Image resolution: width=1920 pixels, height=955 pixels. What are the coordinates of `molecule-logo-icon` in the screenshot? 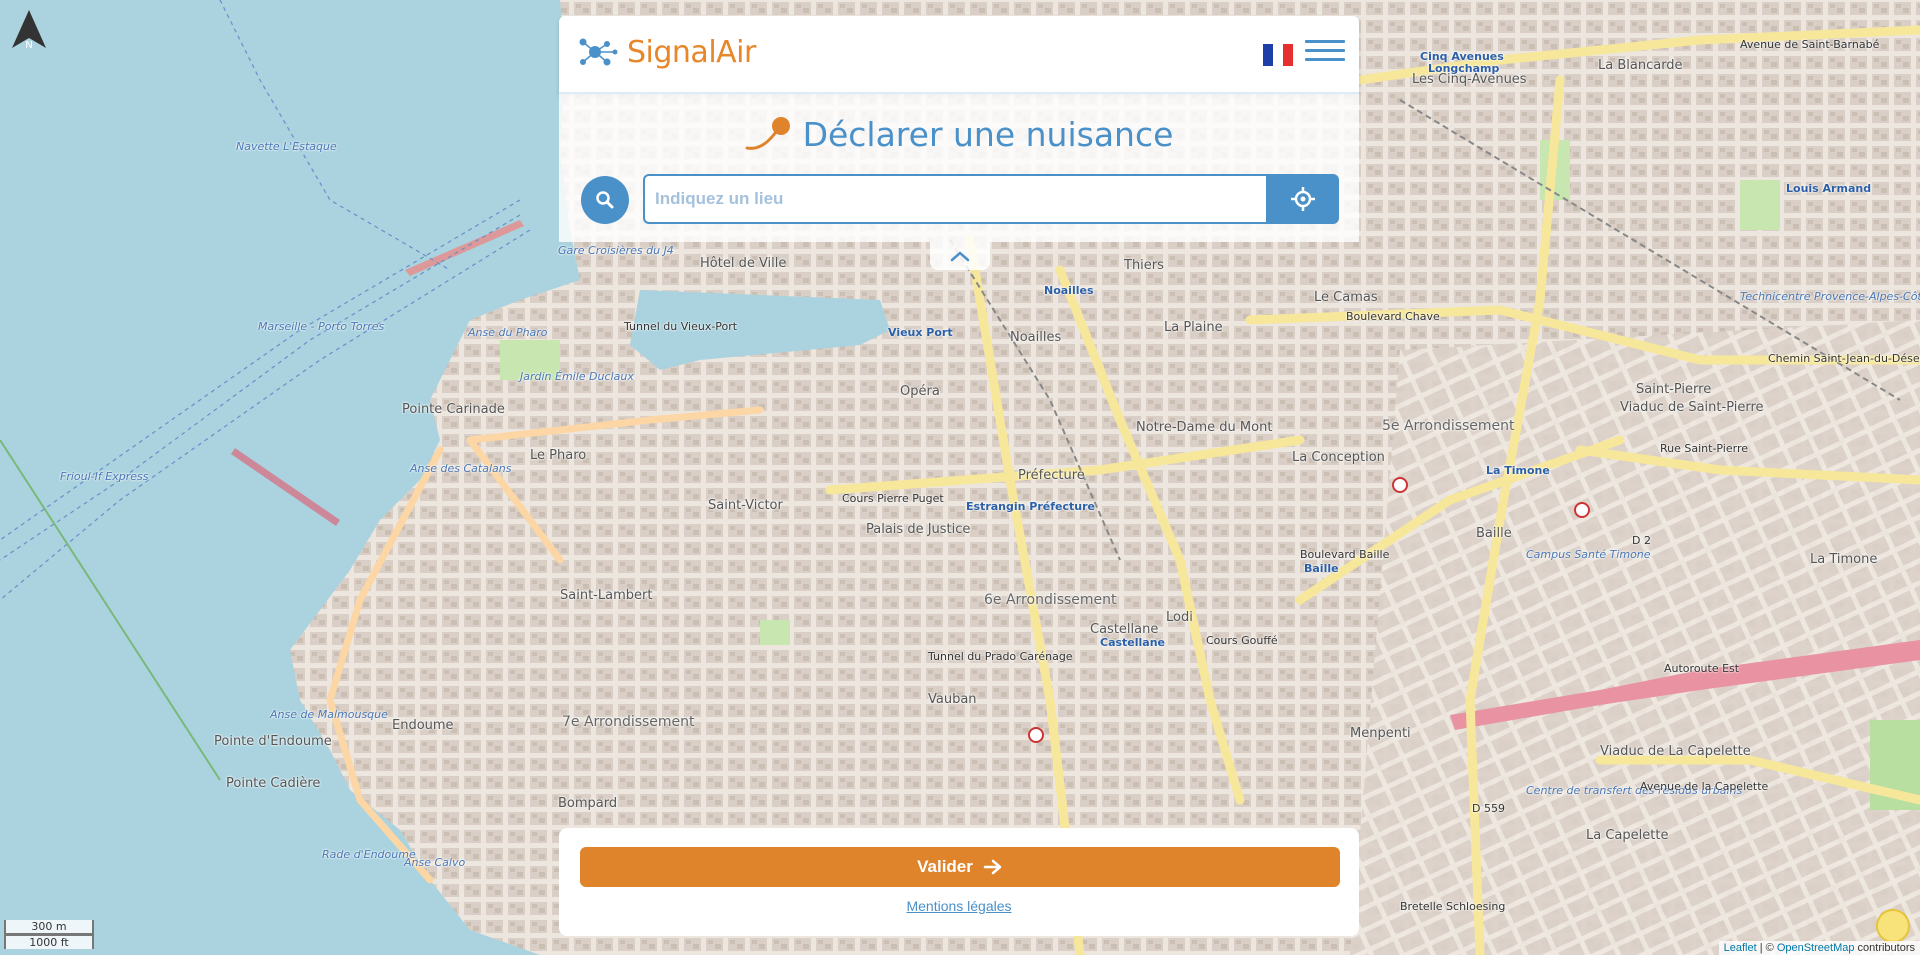 It's located at (598, 52).